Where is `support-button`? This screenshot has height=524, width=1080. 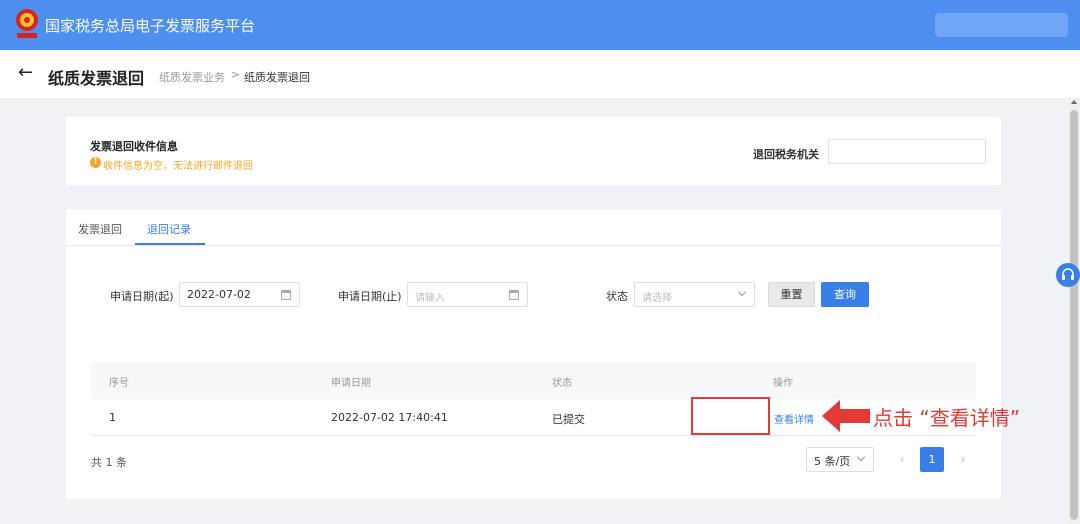 support-button is located at coordinates (1068, 275).